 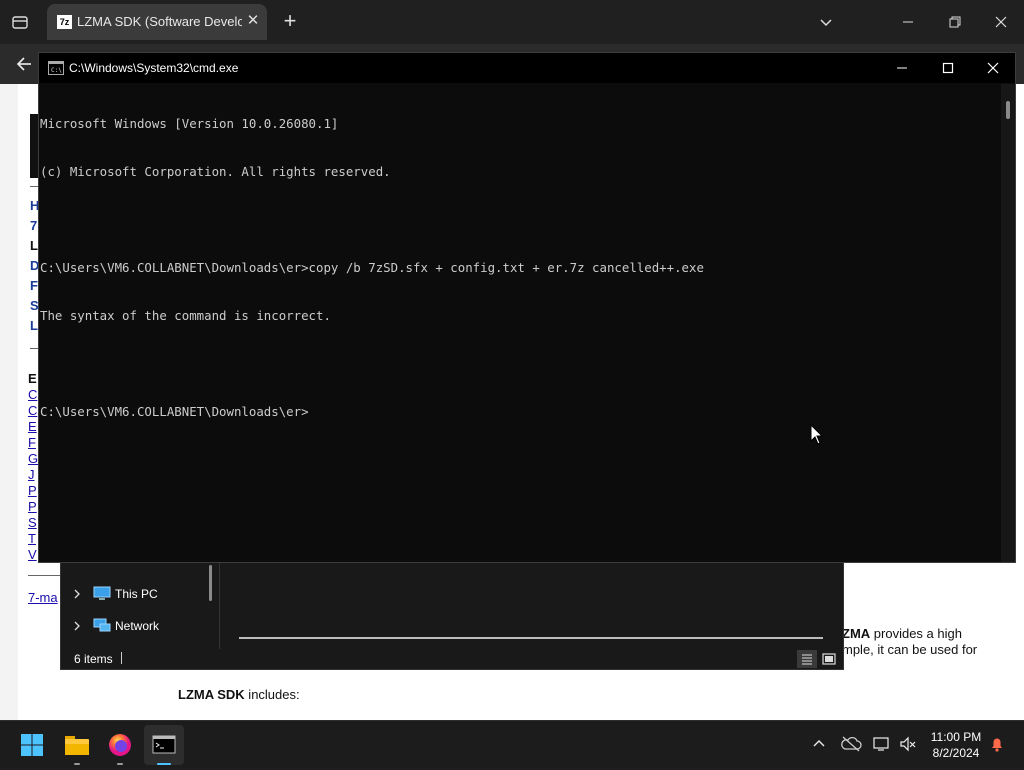 I want to click on pane-divider, so click(x=219, y=605).